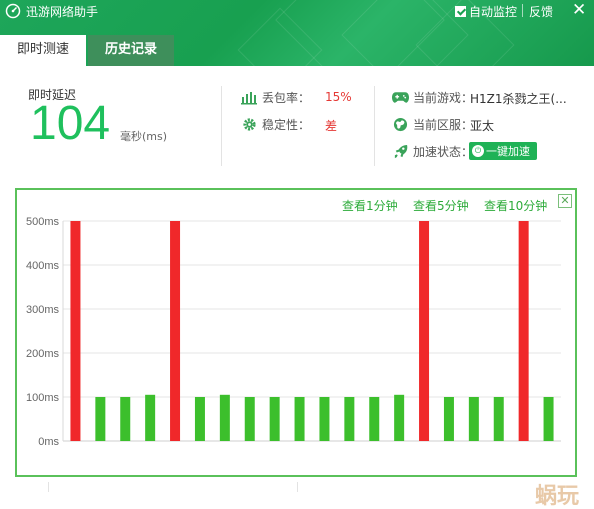 The width and height of the screenshot is (594, 509). Describe the element at coordinates (249, 125) in the screenshot. I see `gear-icon` at that location.